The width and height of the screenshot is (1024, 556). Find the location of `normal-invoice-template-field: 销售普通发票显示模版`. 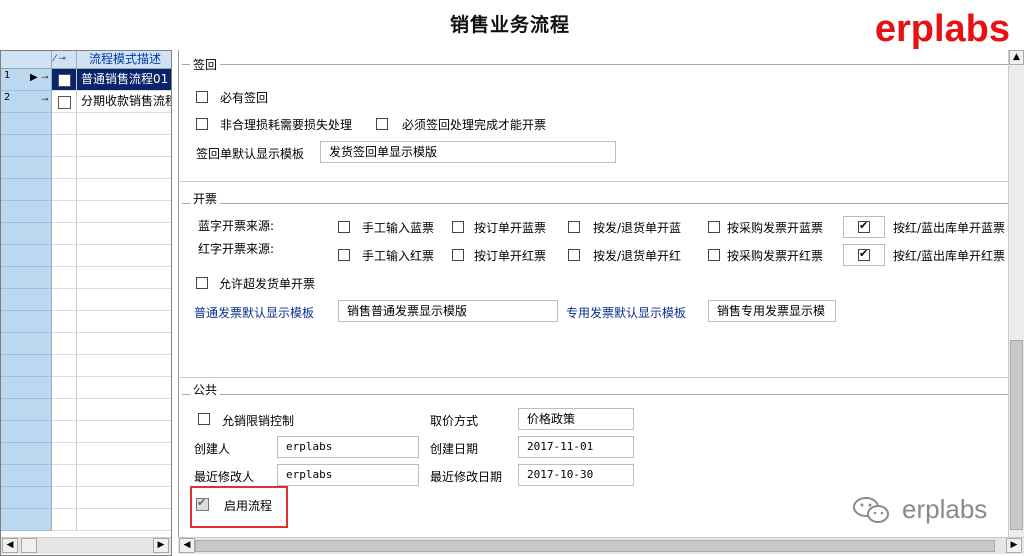

normal-invoice-template-field: 销售普通发票显示模版 is located at coordinates (448, 311).